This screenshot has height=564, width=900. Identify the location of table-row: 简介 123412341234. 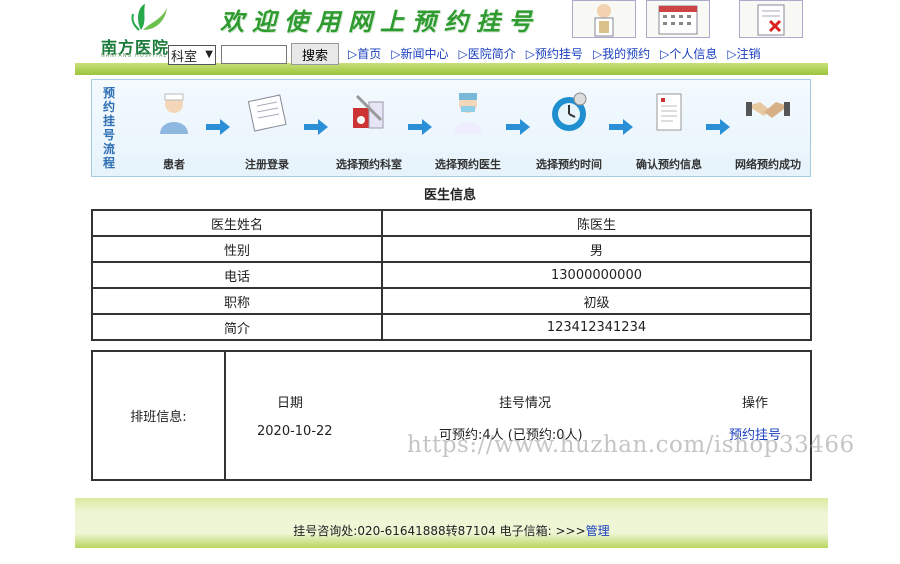
(451, 327).